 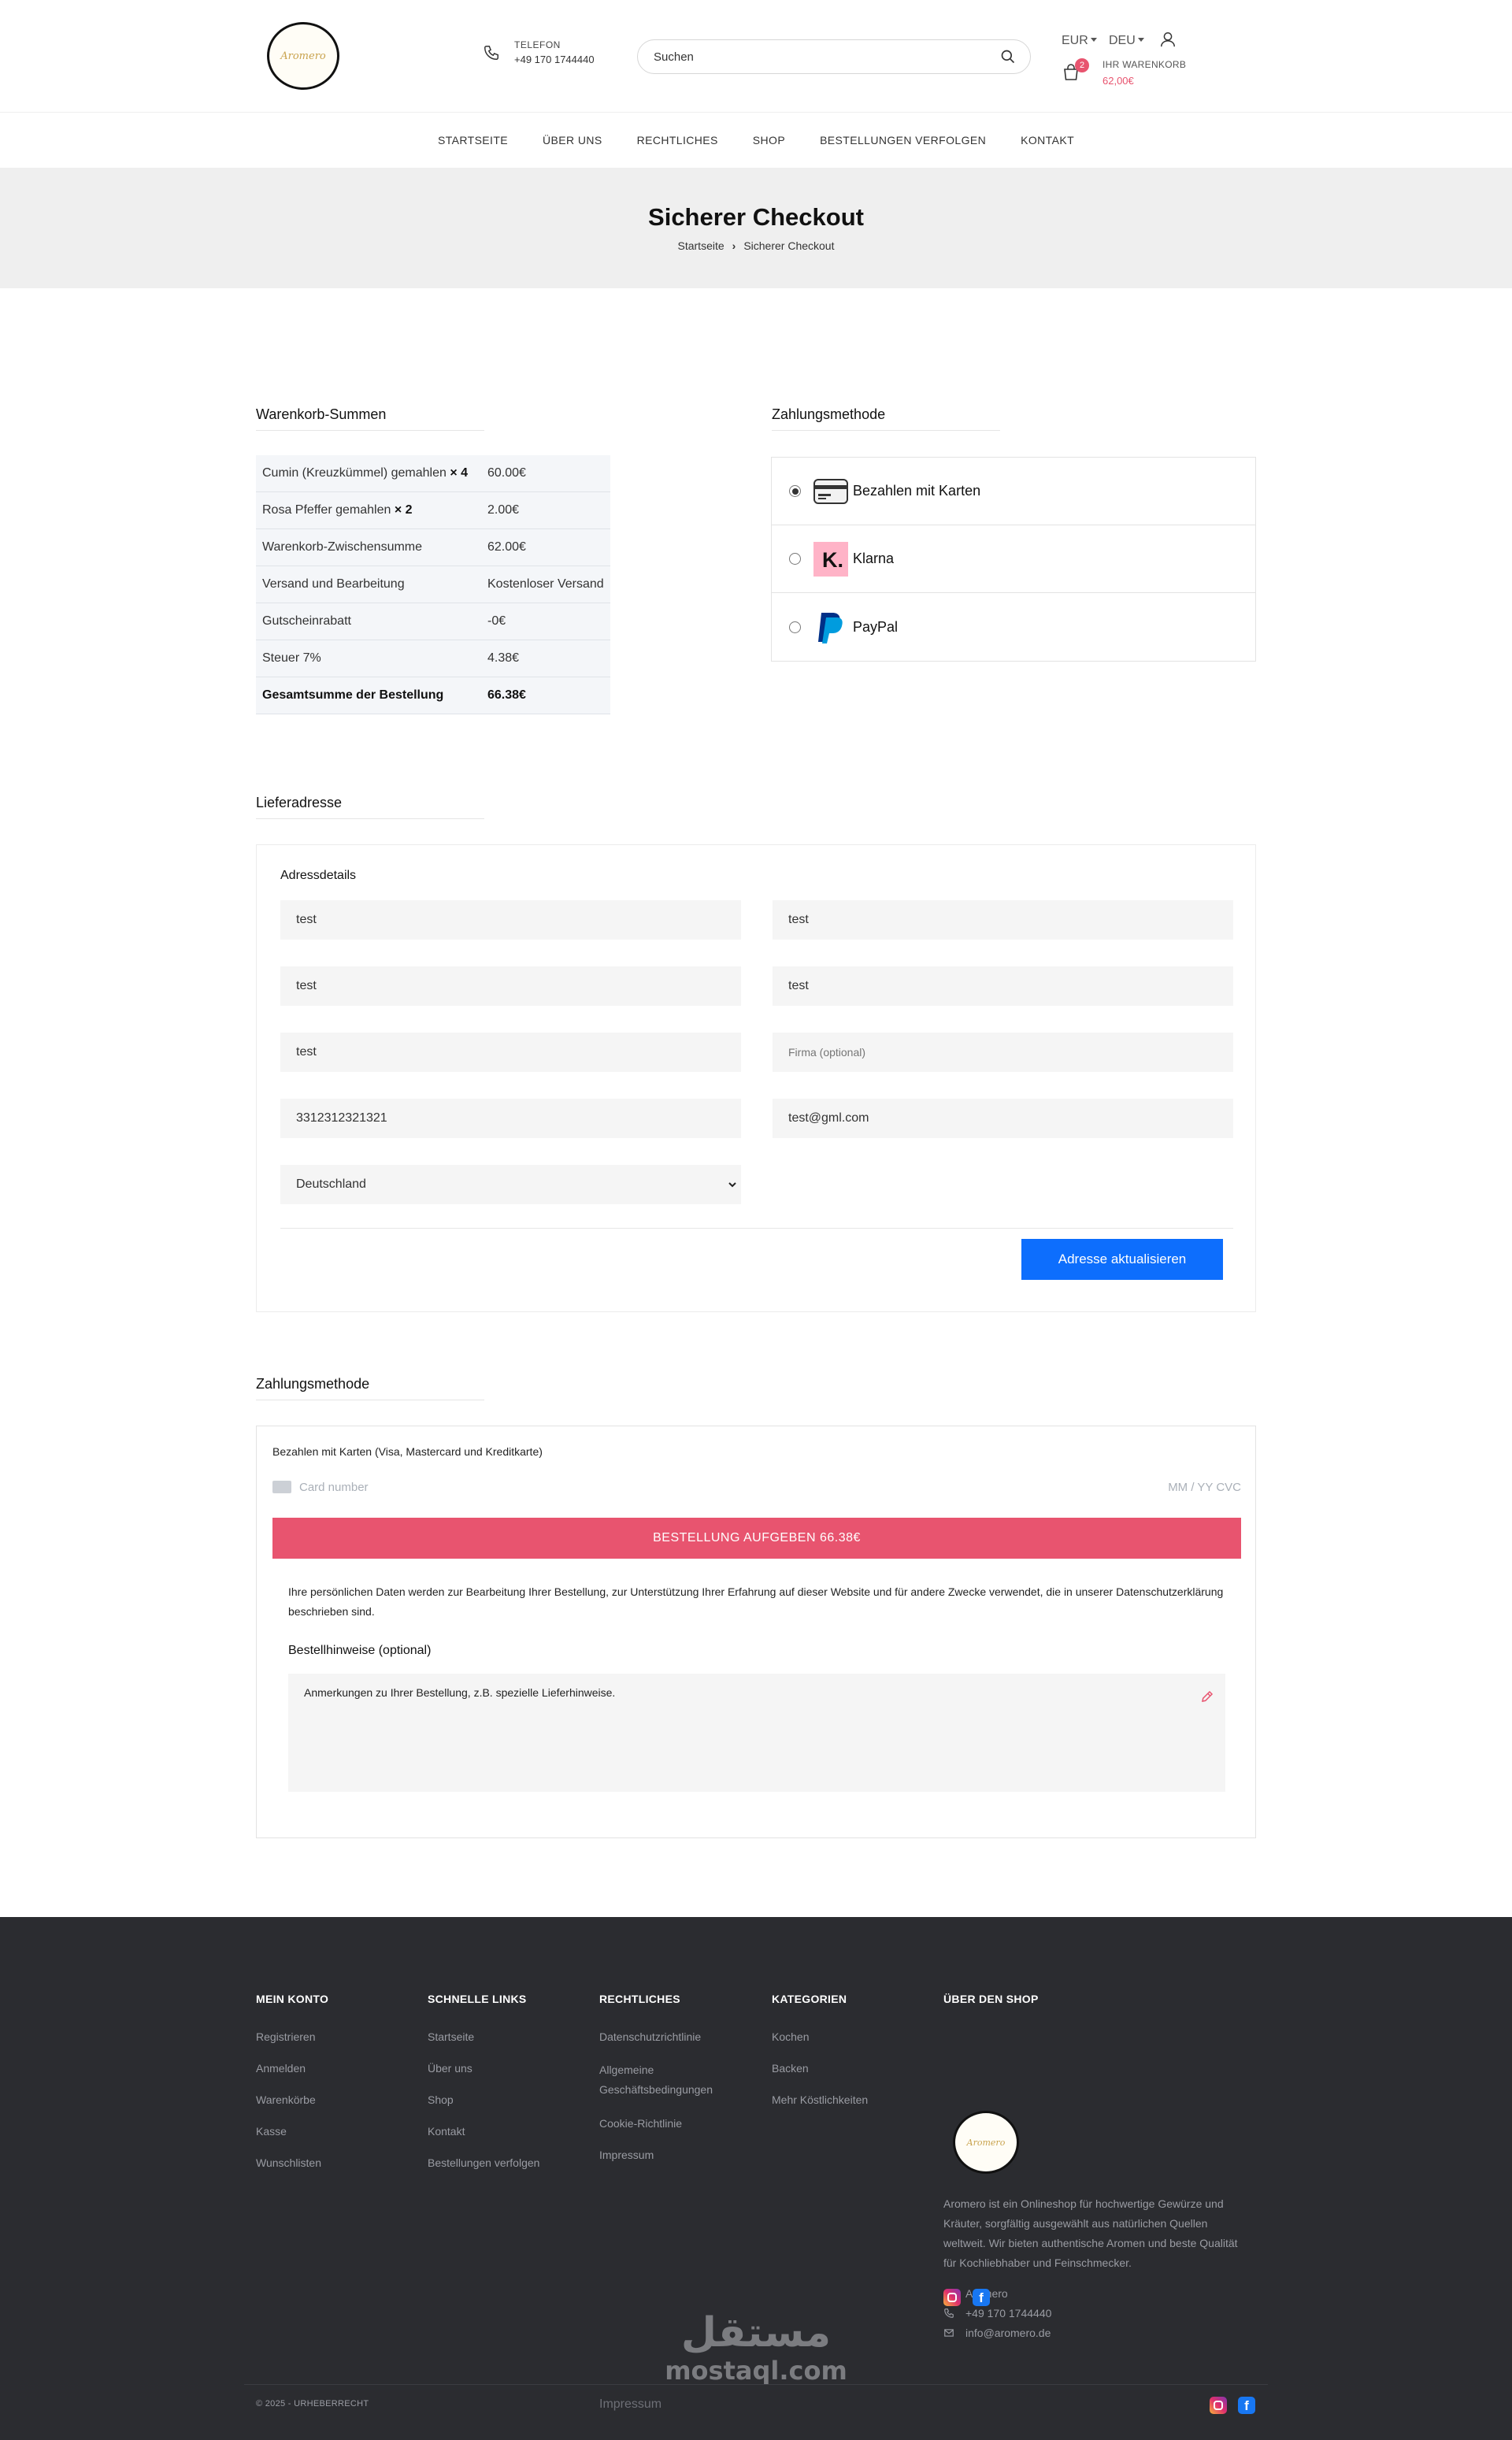 I want to click on shipping-address-heading: Lieferadresse, so click(x=370, y=807).